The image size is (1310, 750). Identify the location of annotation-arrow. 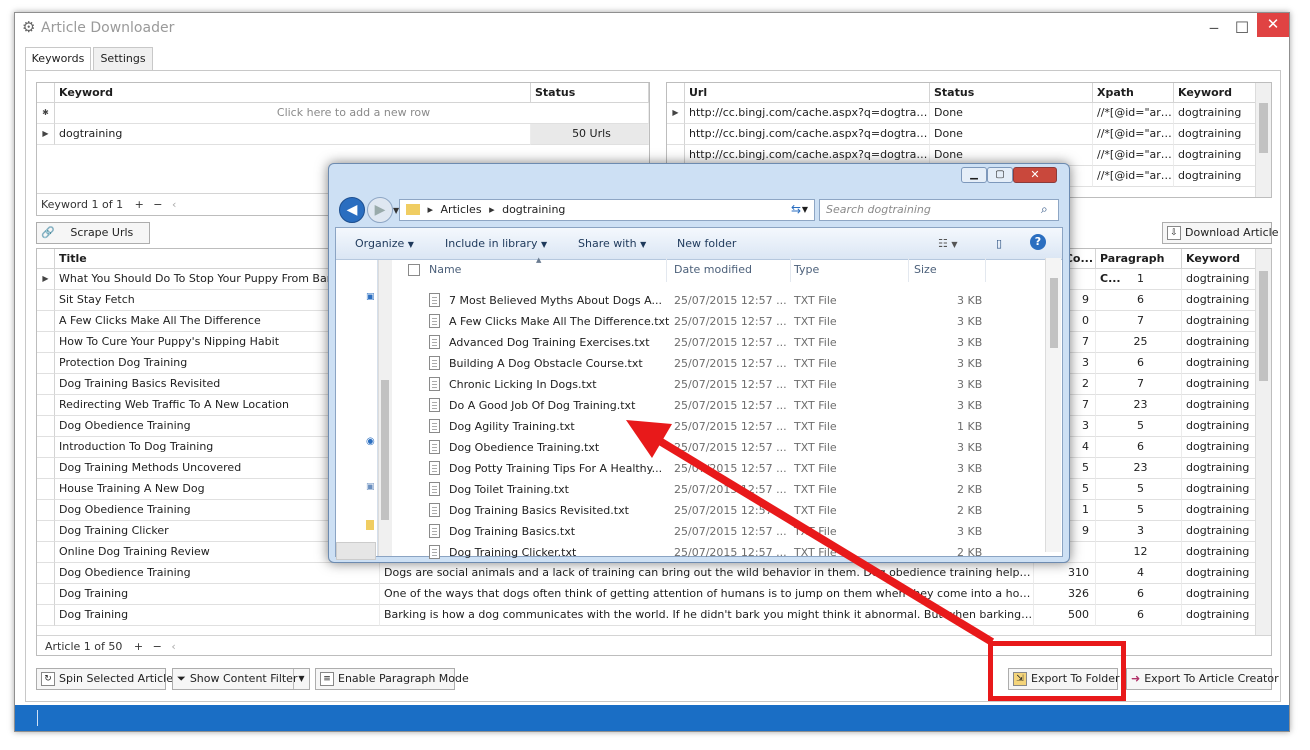
(810, 533).